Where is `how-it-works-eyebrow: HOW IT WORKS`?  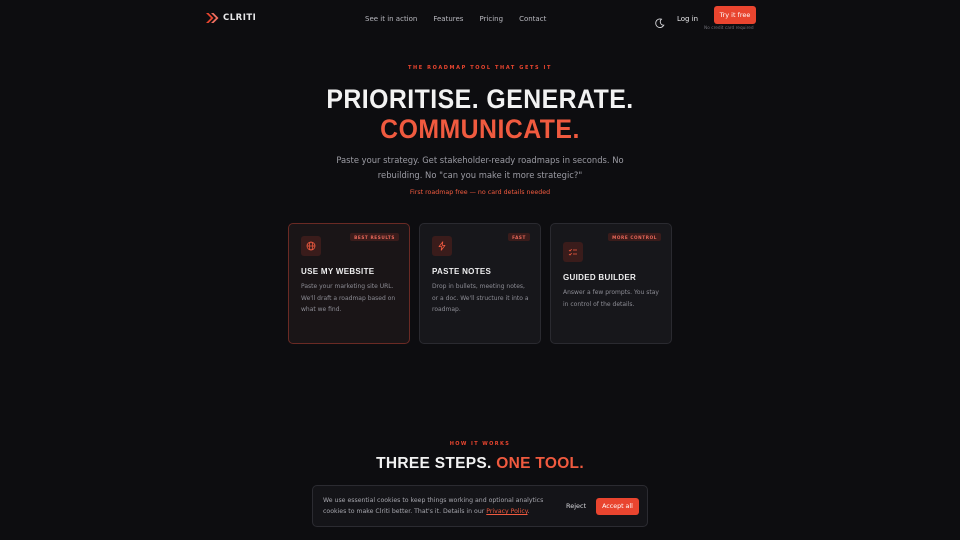
how-it-works-eyebrow: HOW IT WORKS is located at coordinates (480, 444).